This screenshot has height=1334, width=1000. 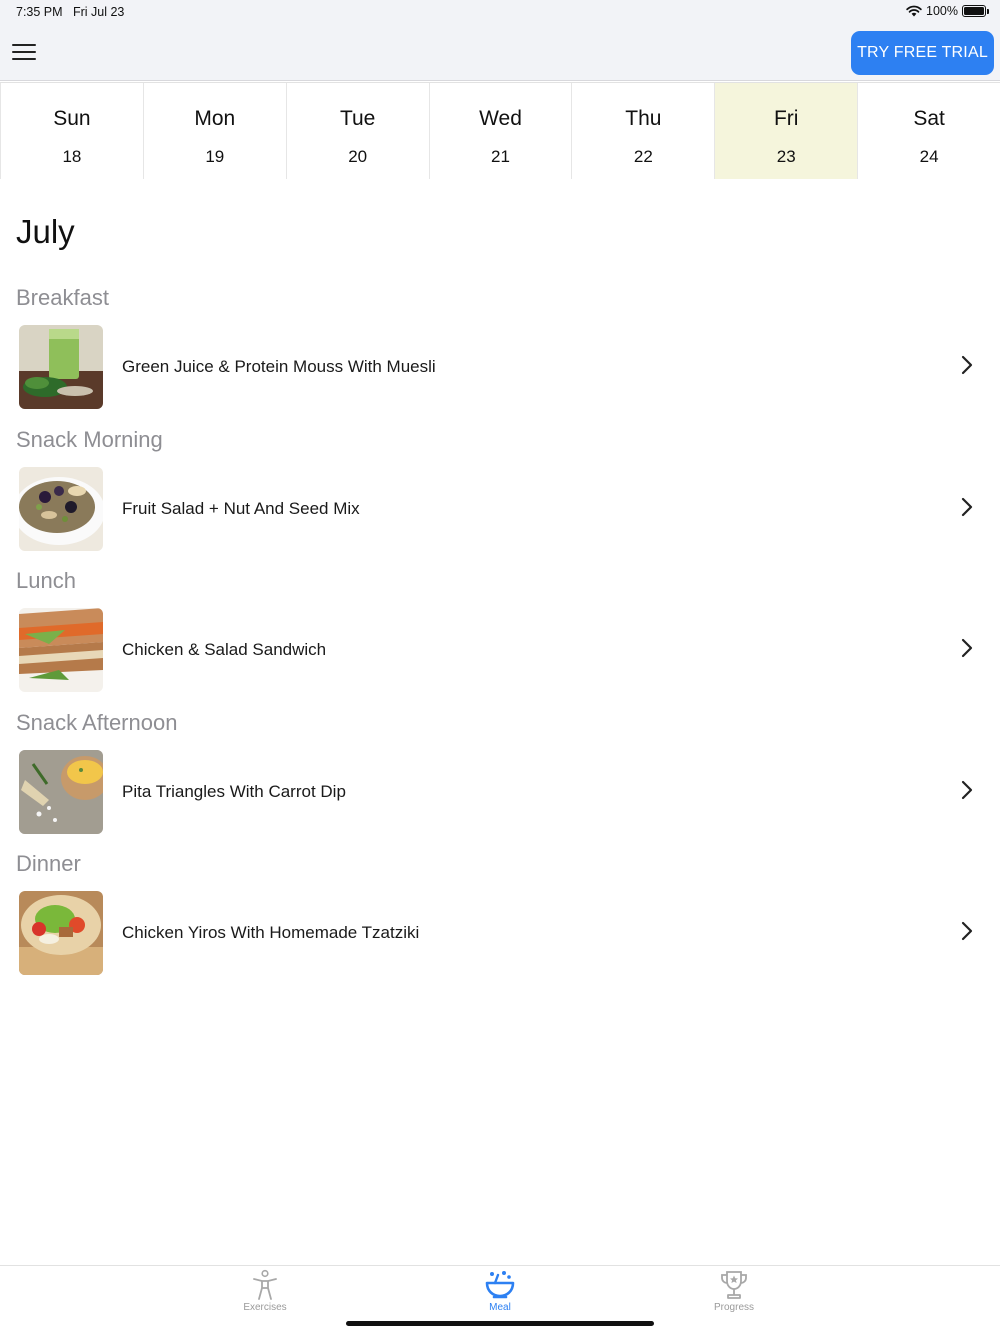 What do you see at coordinates (24, 52) in the screenshot?
I see `hamburger-menu-icon` at bounding box center [24, 52].